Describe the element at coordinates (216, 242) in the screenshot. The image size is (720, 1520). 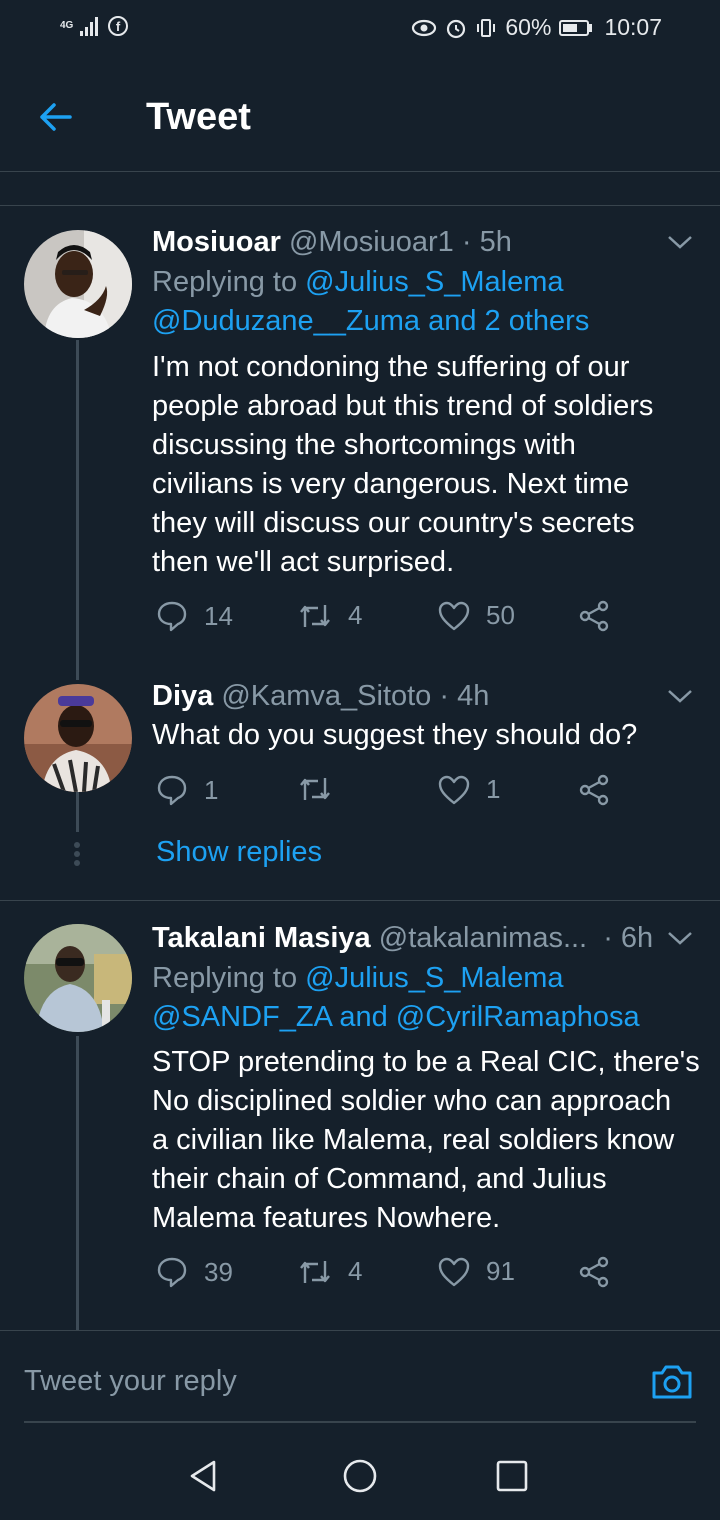
I see `display-name: Mosiuoar` at that location.